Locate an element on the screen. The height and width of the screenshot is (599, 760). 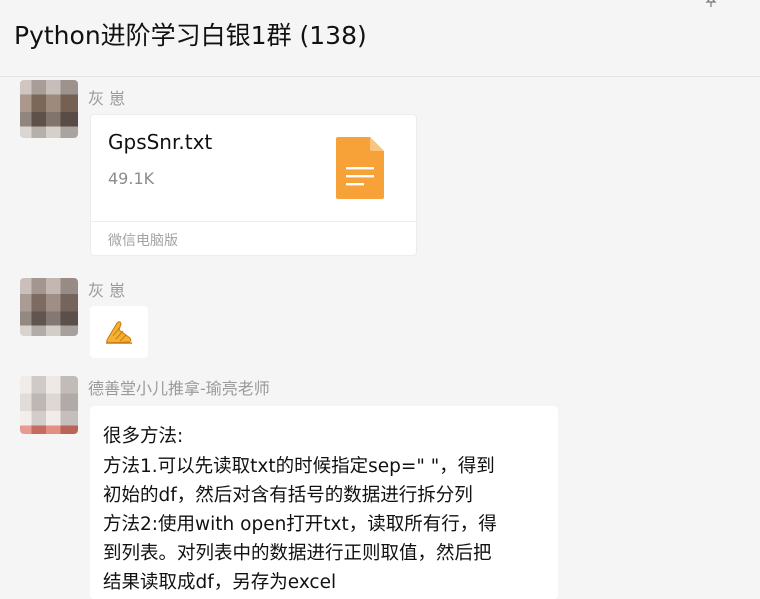
message-line: 初始的df，然后对含有括号的数据进行拆分列 is located at coordinates (288, 495).